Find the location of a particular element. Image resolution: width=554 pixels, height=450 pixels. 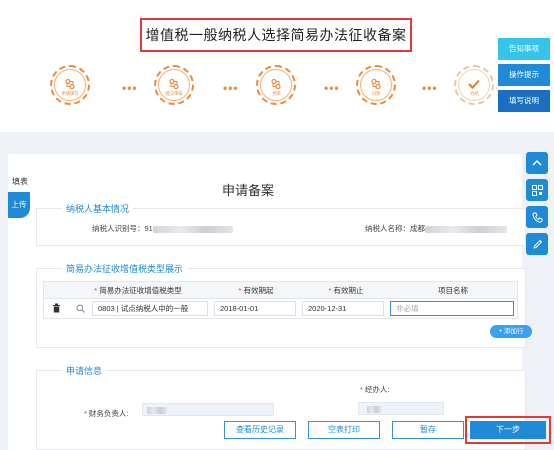

check-icon is located at coordinates (474, 84).